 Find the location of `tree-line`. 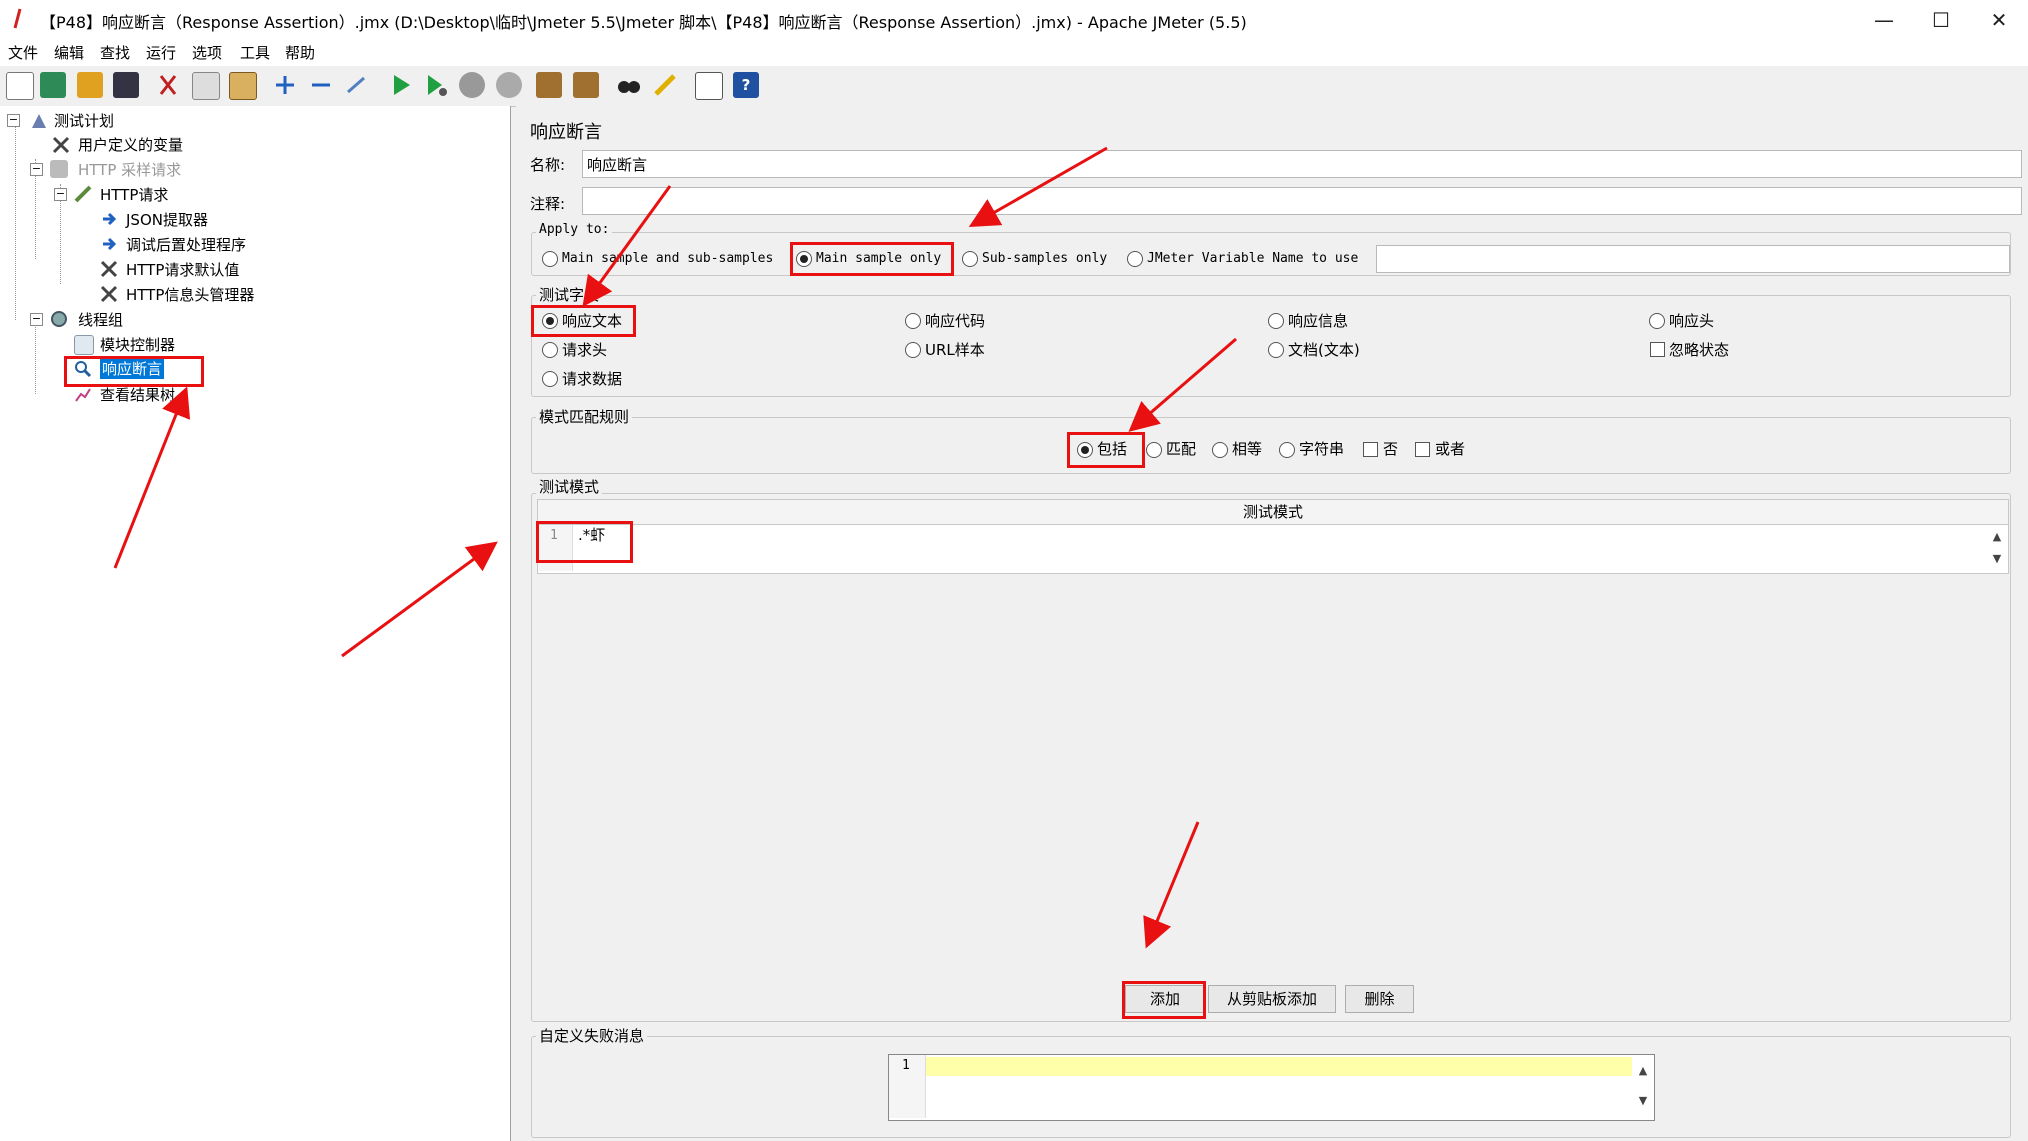

tree-line is located at coordinates (35, 359).